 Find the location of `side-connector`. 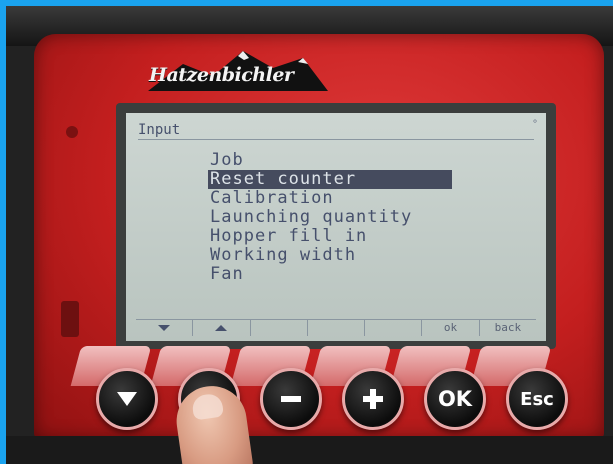

side-connector is located at coordinates (70, 319).